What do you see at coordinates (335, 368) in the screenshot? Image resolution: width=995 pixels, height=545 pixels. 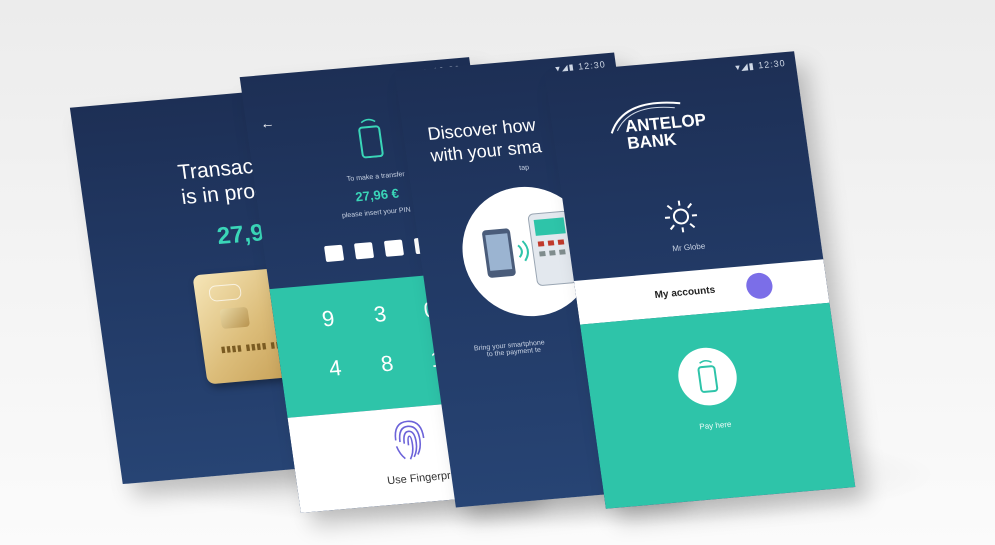 I see `keypad-key-4: 4` at bounding box center [335, 368].